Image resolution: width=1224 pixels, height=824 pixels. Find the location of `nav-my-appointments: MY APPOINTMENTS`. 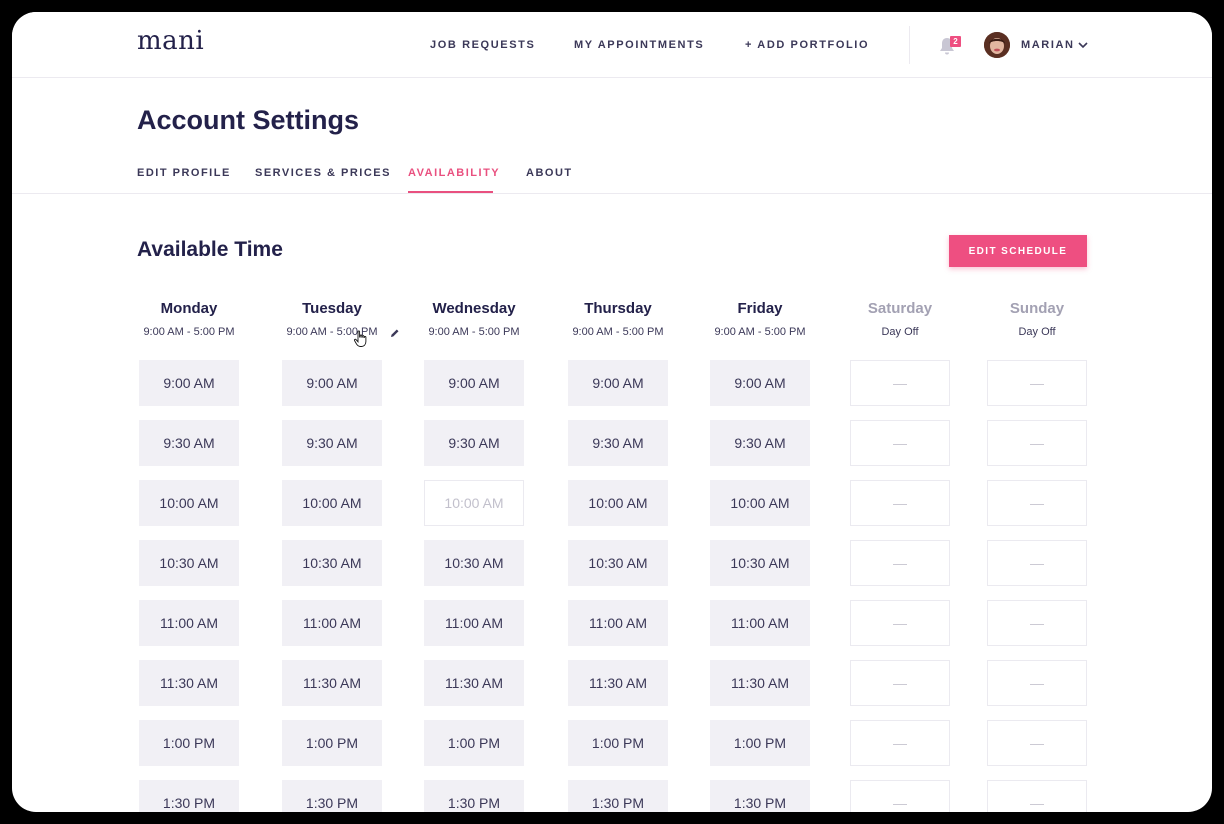

nav-my-appointments: MY APPOINTMENTS is located at coordinates (639, 45).